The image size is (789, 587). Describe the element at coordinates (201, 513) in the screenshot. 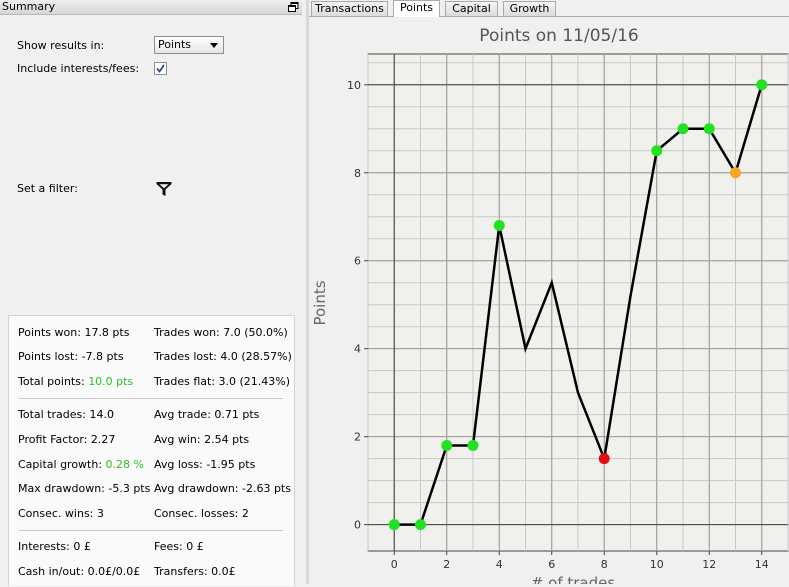

I see `consec-losses-stat: Consec. losses: 2` at that location.